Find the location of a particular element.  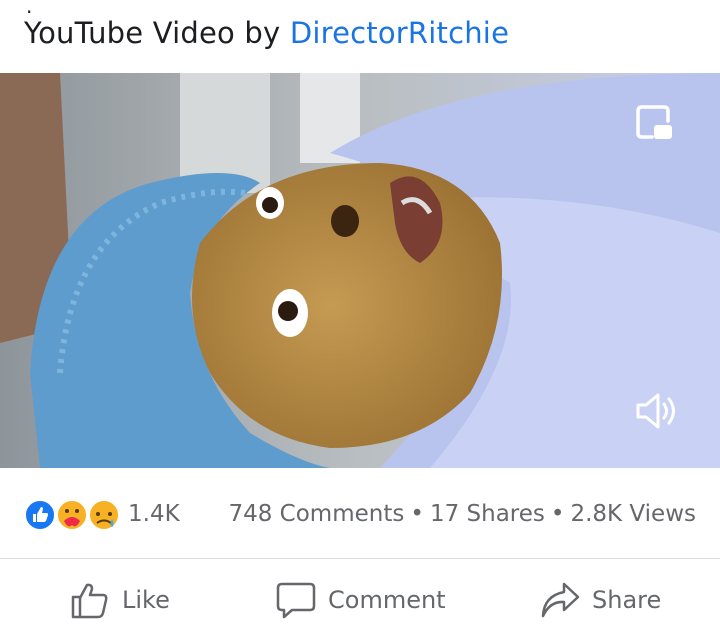

comment-label: Comment is located at coordinates (387, 600).